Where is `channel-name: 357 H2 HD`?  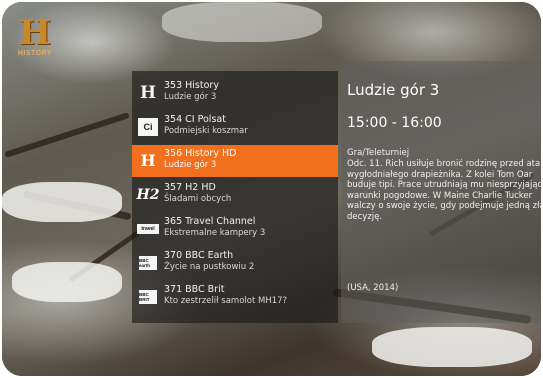
channel-name: 357 H2 HD is located at coordinates (190, 187).